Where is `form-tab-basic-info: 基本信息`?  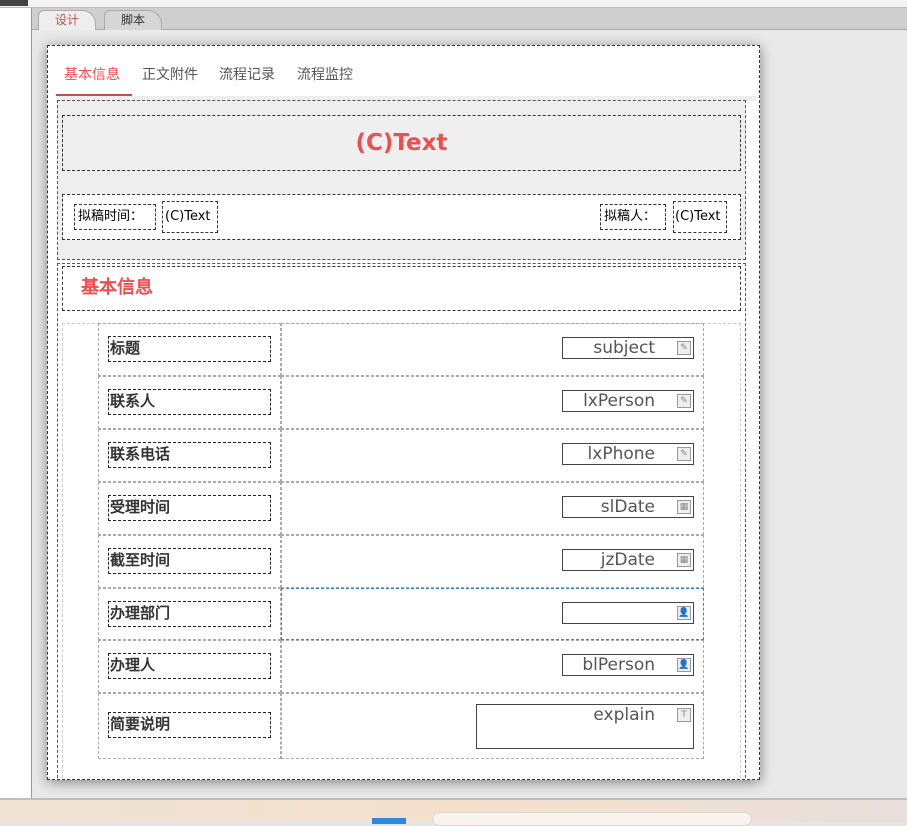
form-tab-basic-info: 基本信息 is located at coordinates (92, 74).